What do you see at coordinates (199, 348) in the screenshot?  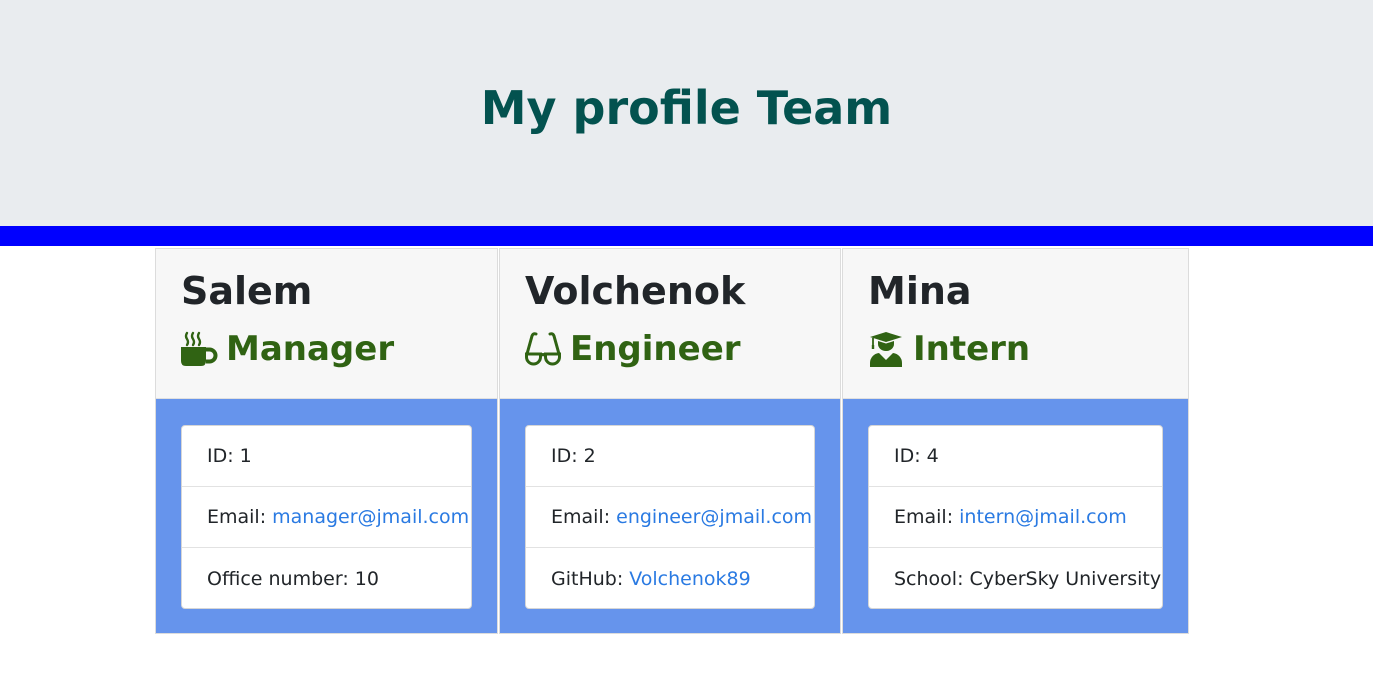 I see `coffee-mug-icon` at bounding box center [199, 348].